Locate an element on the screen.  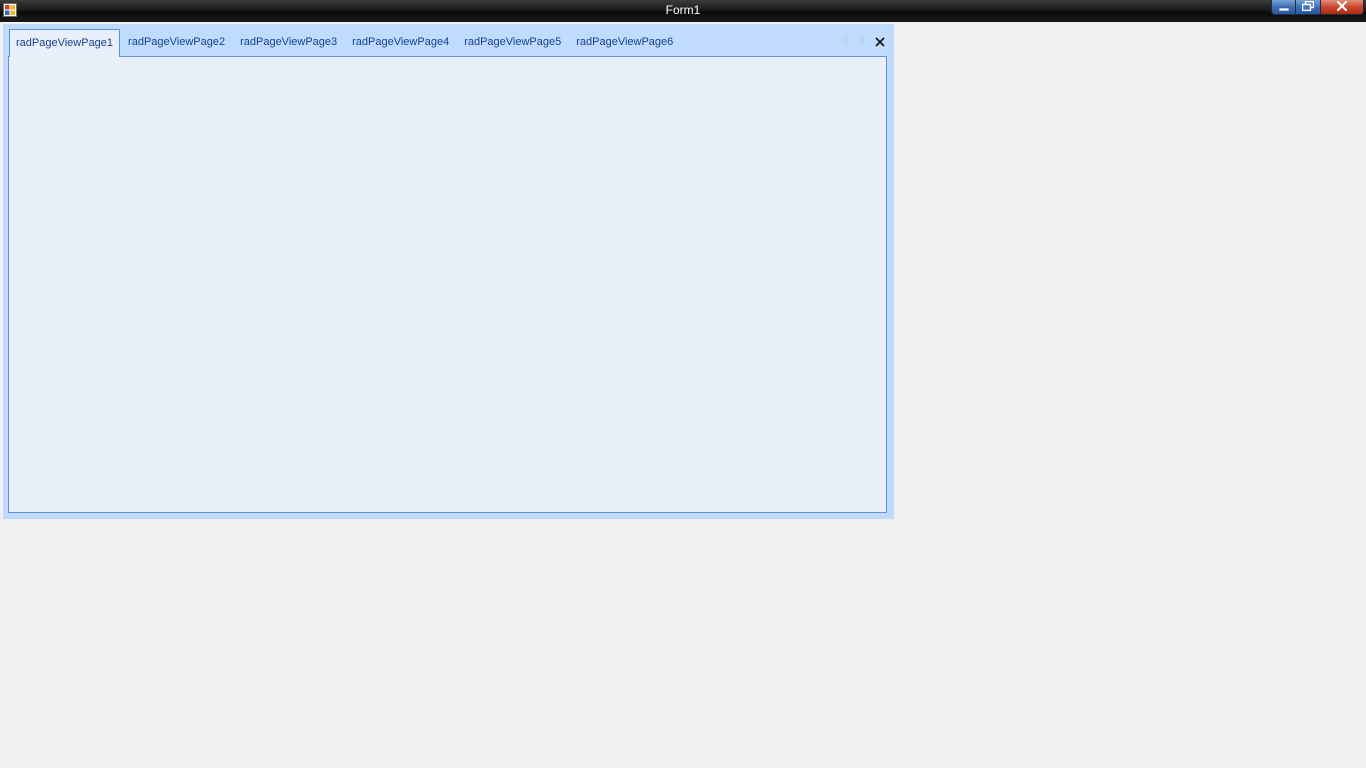
window-title: Form1 is located at coordinates (683, 10).